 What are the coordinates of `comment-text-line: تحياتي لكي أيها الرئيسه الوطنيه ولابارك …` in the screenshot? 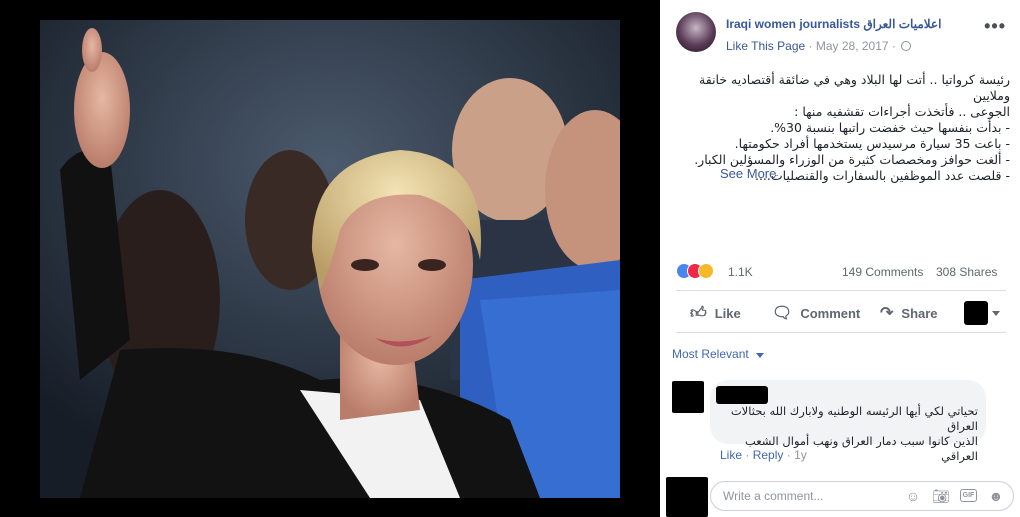 It's located at (854, 418).